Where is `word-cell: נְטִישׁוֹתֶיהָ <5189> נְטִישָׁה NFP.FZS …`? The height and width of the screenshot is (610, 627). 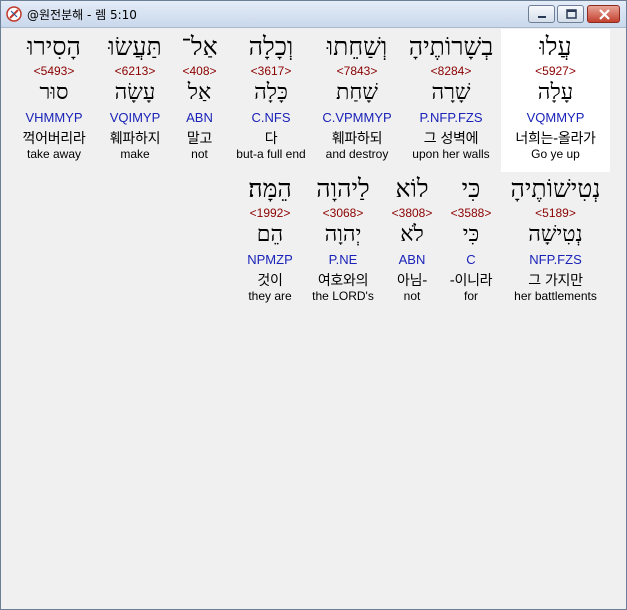
word-cell: נְטִישׁוֹתֶיהָ <5189> נְטִישָׁה NFP.FZS … is located at coordinates (555, 242).